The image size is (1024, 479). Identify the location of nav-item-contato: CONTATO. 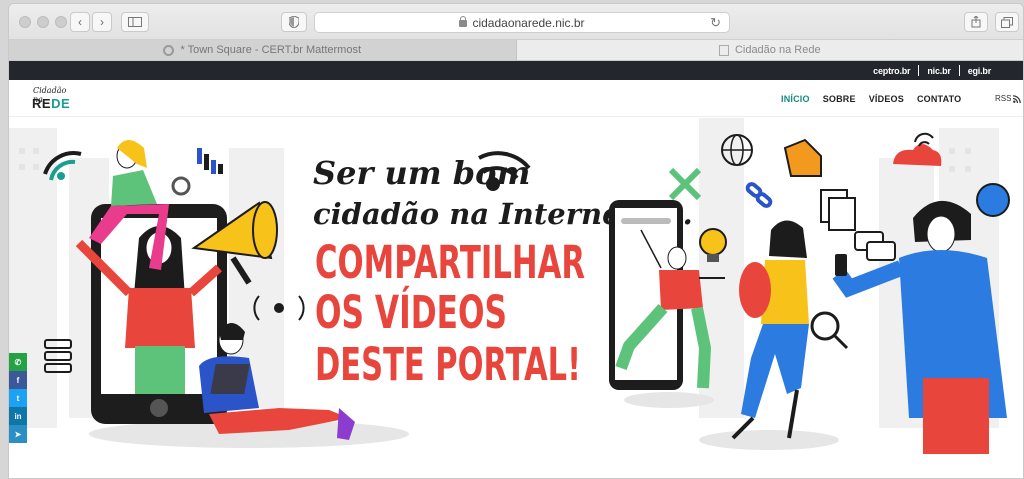
(939, 99).